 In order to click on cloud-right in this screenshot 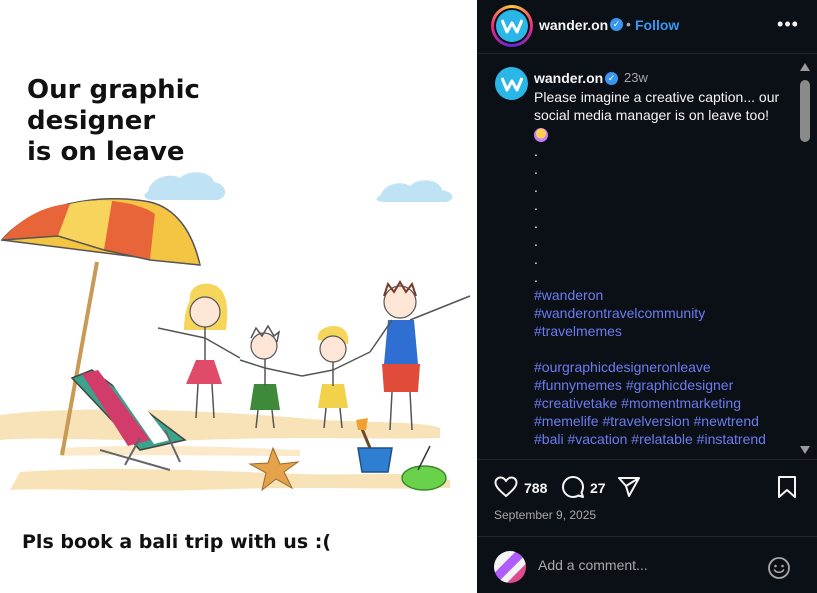, I will do `click(414, 191)`.